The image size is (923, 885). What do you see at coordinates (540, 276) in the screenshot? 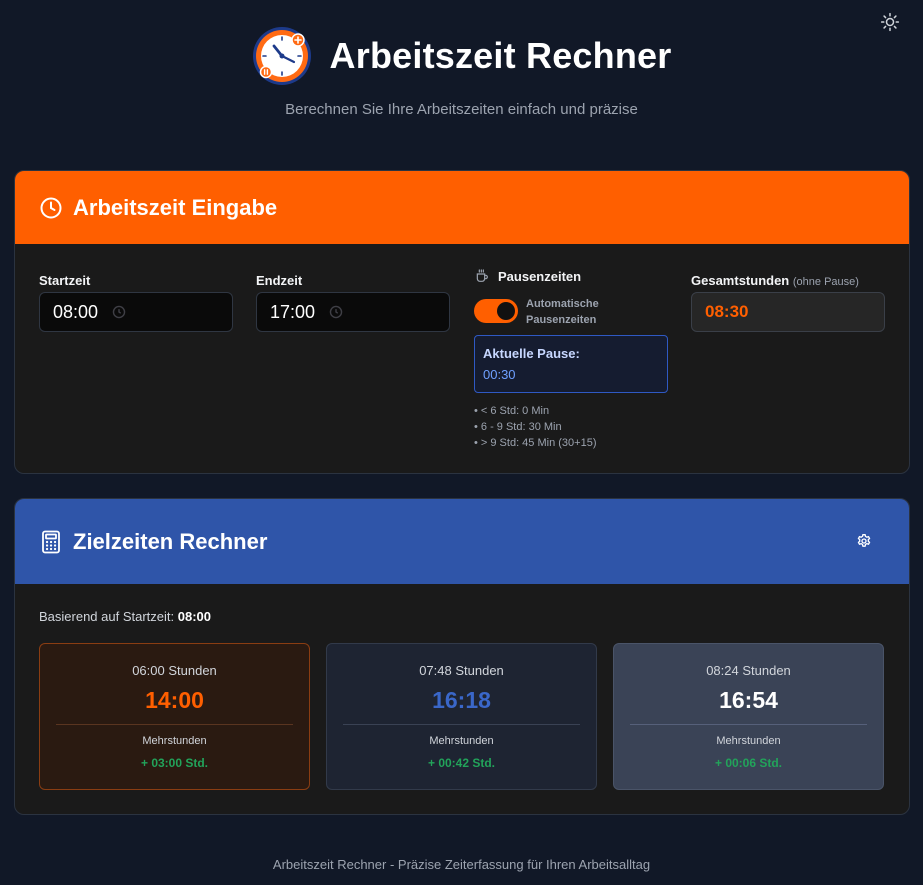
I see `pause-title-text: Pausenzeiten` at bounding box center [540, 276].